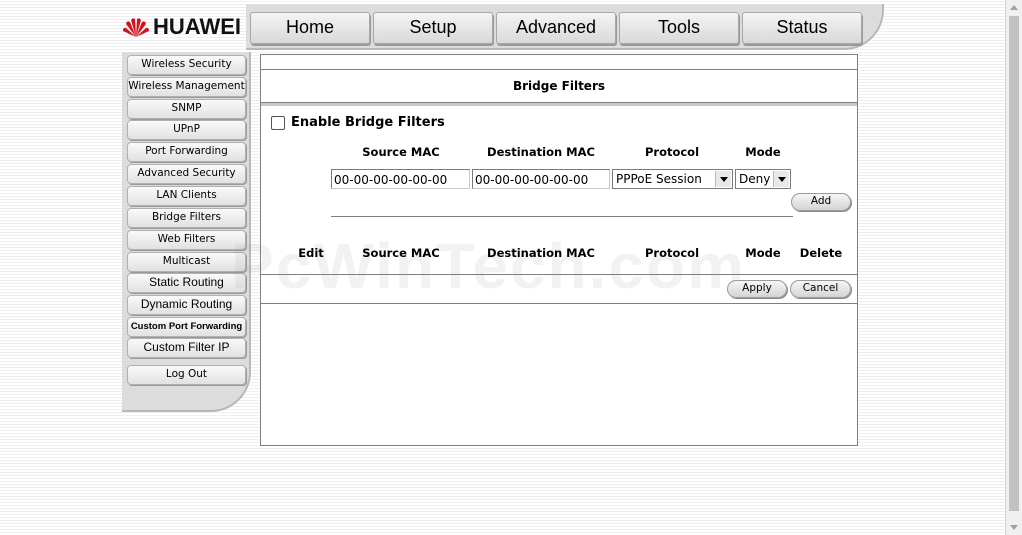  I want to click on tab-setup: Setup, so click(433, 28).